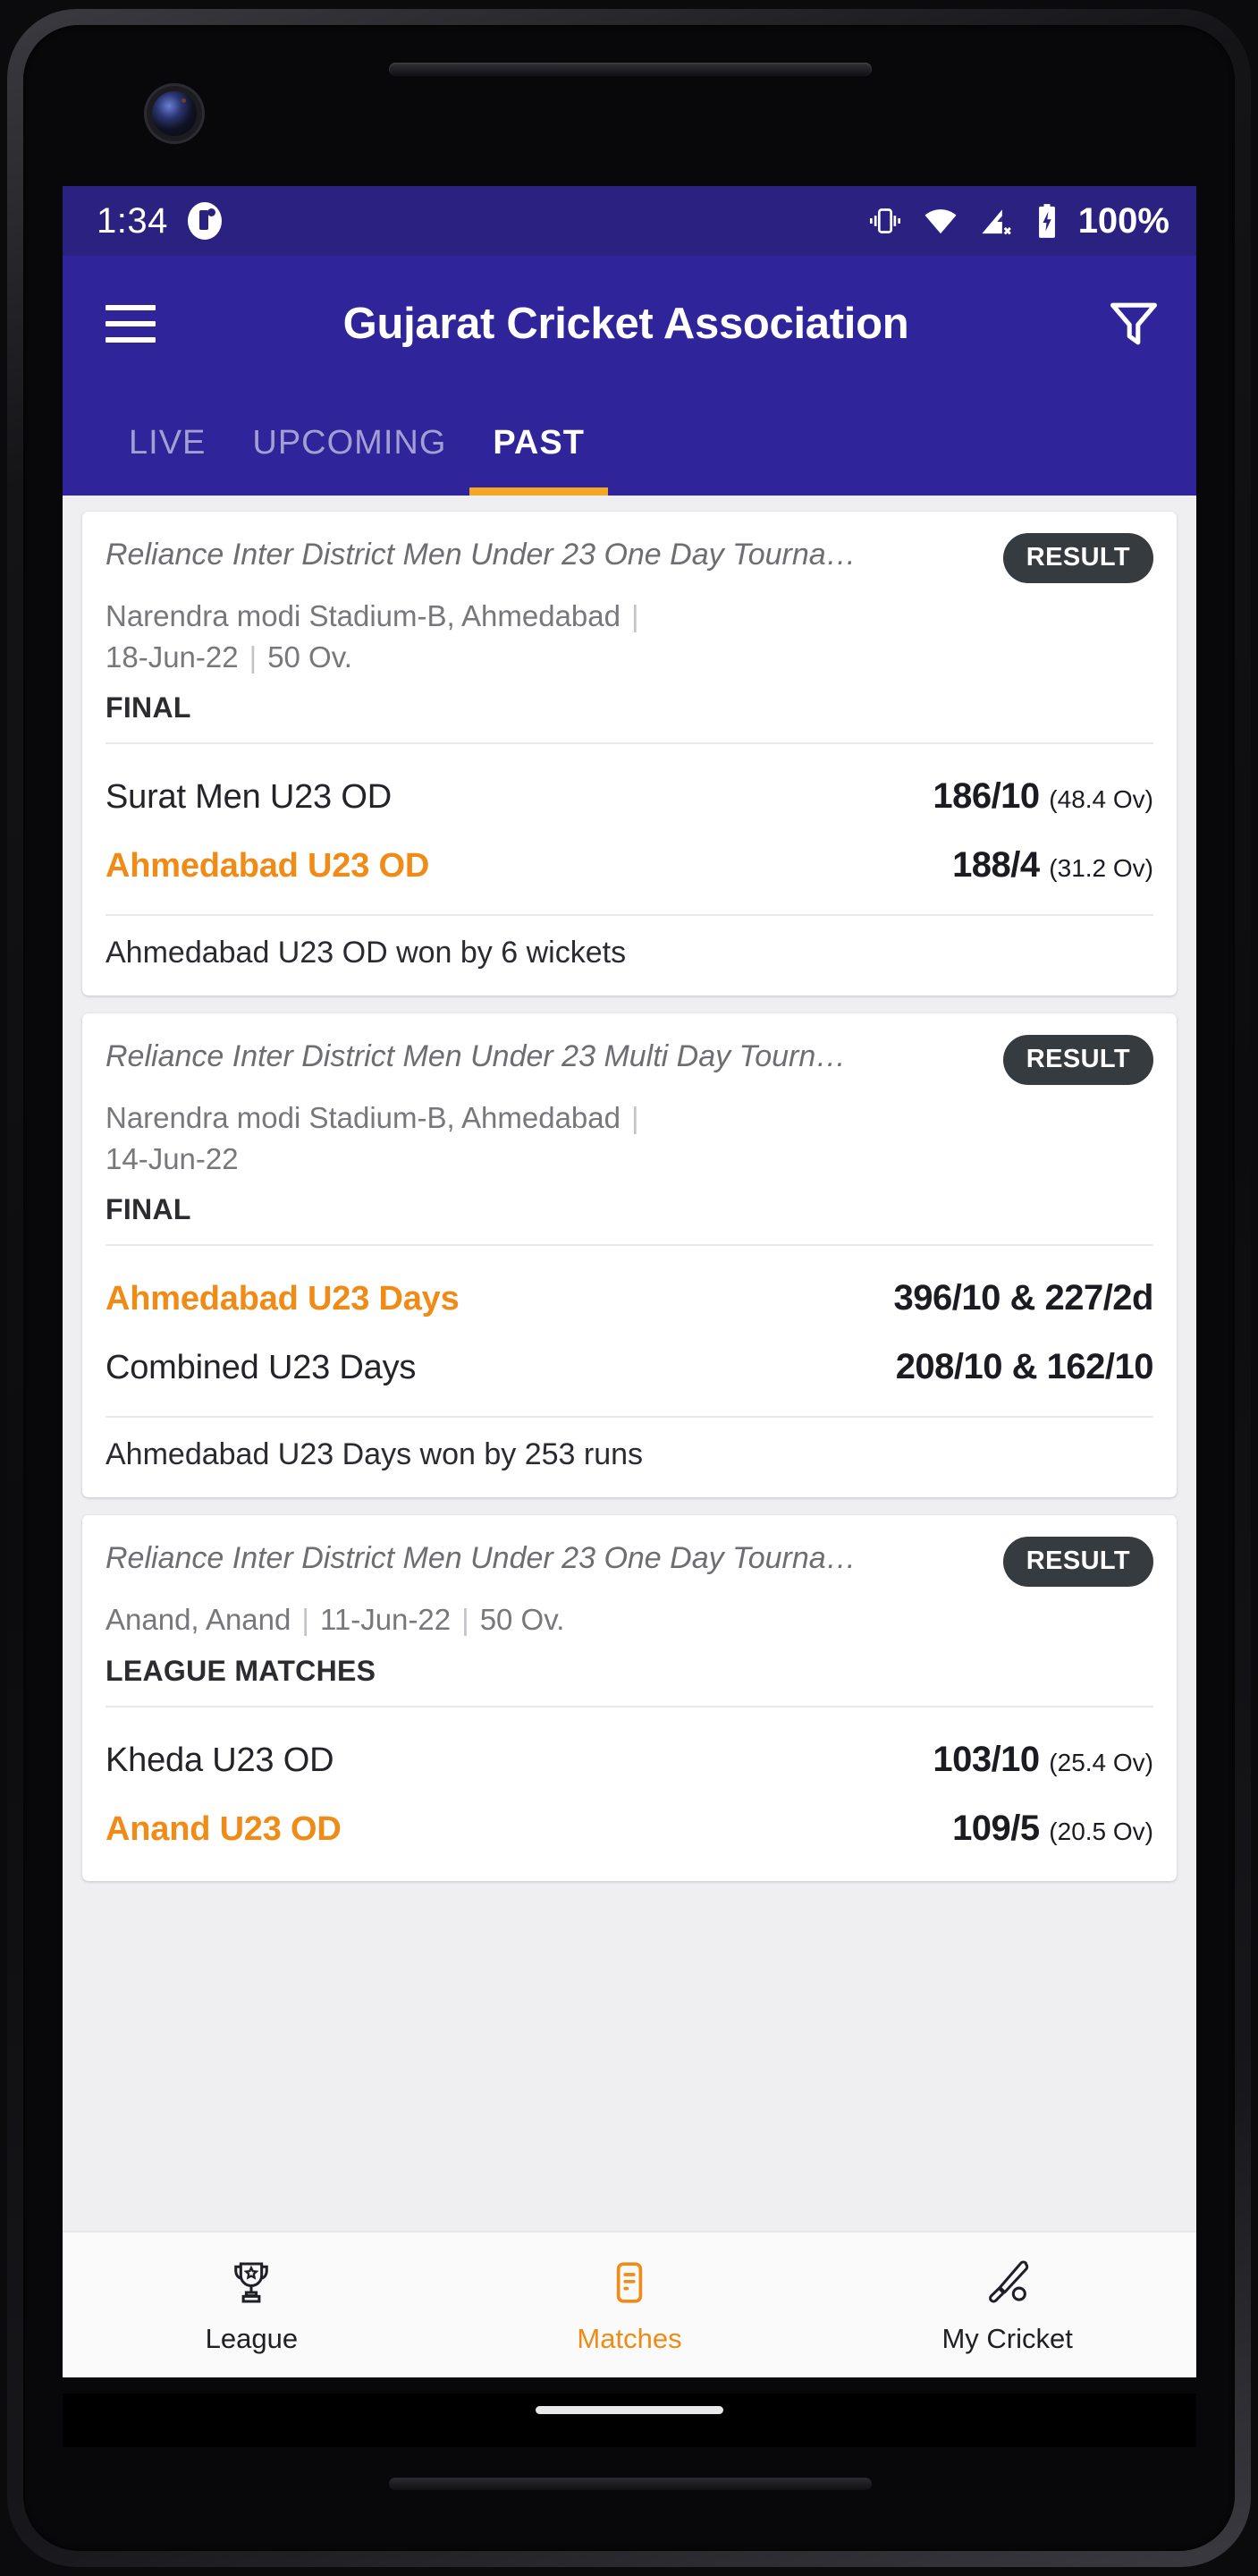 The width and height of the screenshot is (1258, 2576). Describe the element at coordinates (629, 1828) in the screenshot. I see `table-row: Anand U23 OD 109/5 (20.5 Ov)` at that location.